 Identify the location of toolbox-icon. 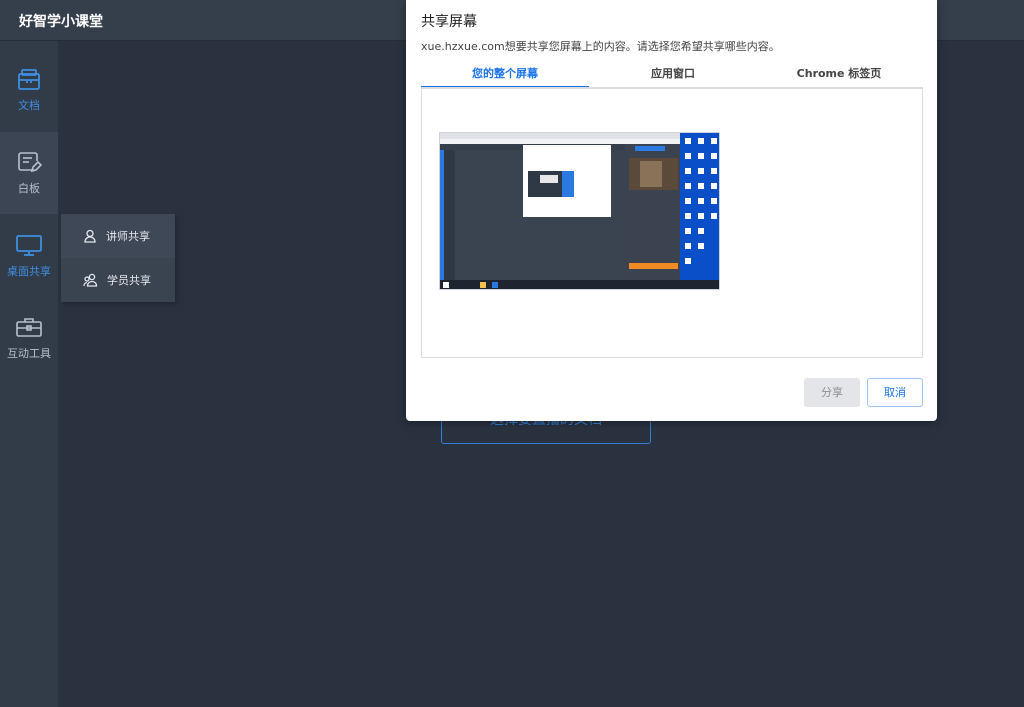
(29, 327).